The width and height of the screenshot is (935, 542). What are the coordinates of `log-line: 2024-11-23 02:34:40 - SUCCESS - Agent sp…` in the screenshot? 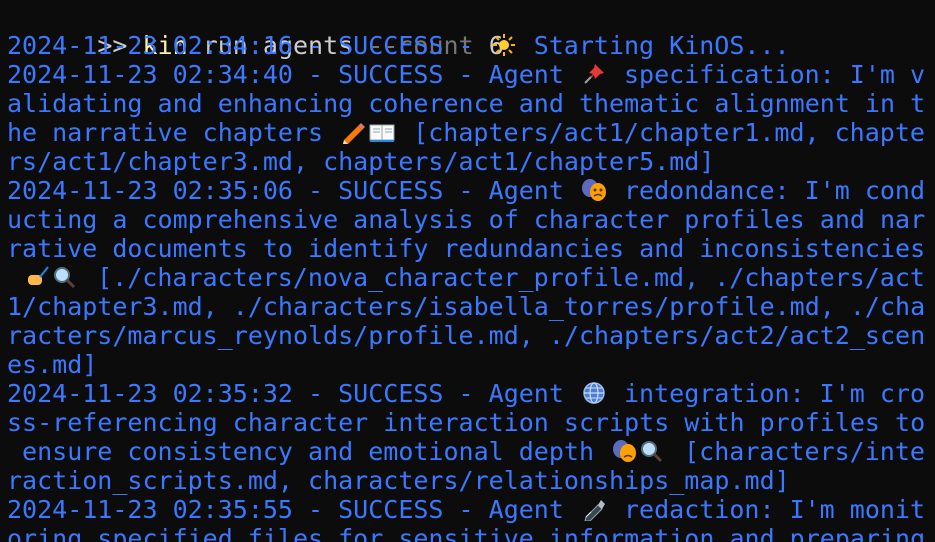 It's located at (467, 74).